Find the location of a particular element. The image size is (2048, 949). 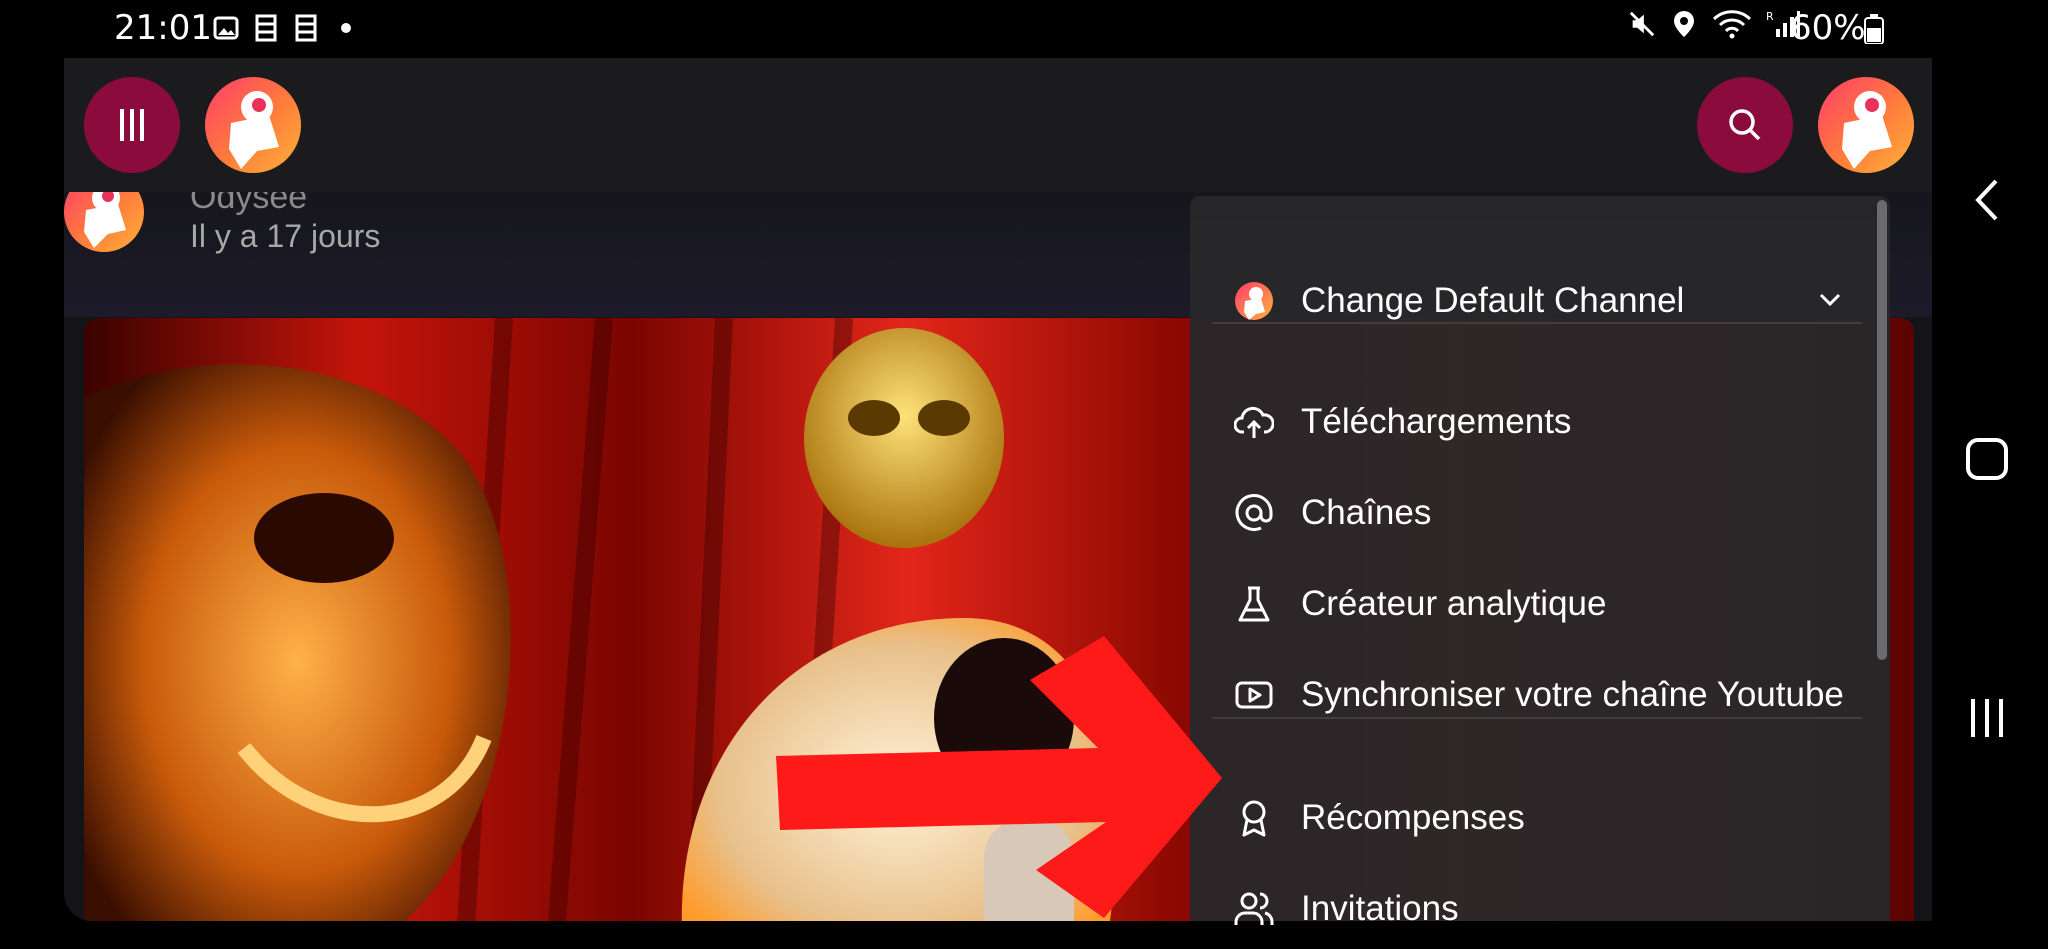

mute-icon is located at coordinates (1642, 24).